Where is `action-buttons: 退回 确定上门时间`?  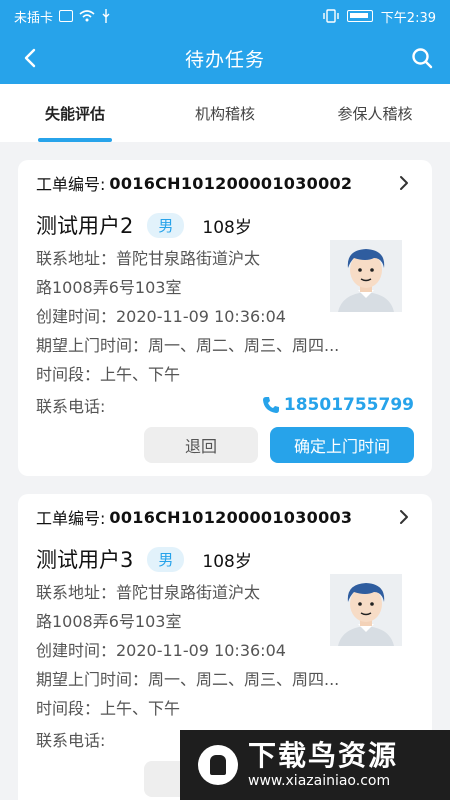 action-buttons: 退回 确定上门时间 is located at coordinates (225, 445).